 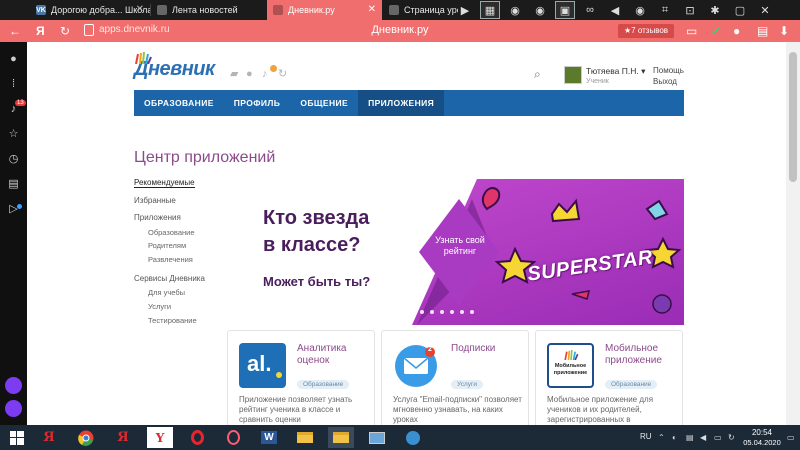 I want to click on tab-dnevnik: Дневник.ру ✕, so click(x=324, y=10).